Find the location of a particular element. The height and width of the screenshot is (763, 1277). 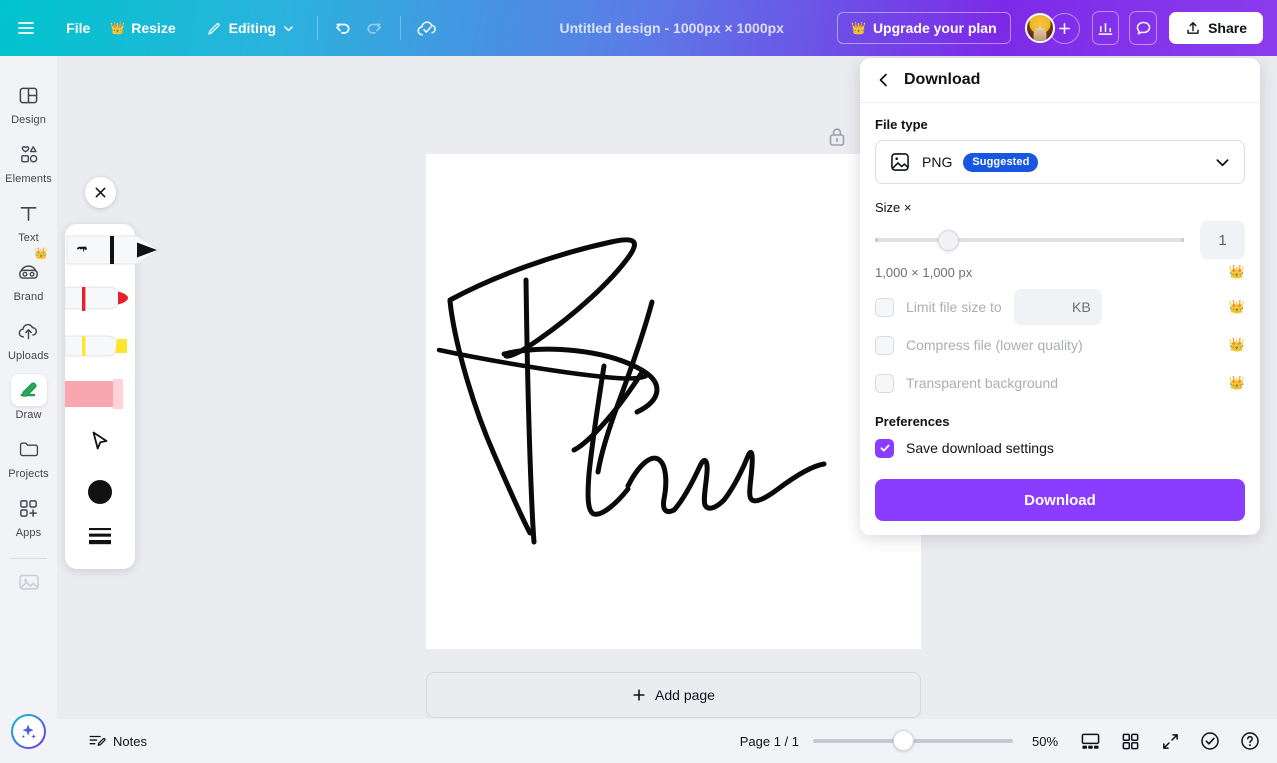

sidebar-item-apps: Apps is located at coordinates (28, 514).